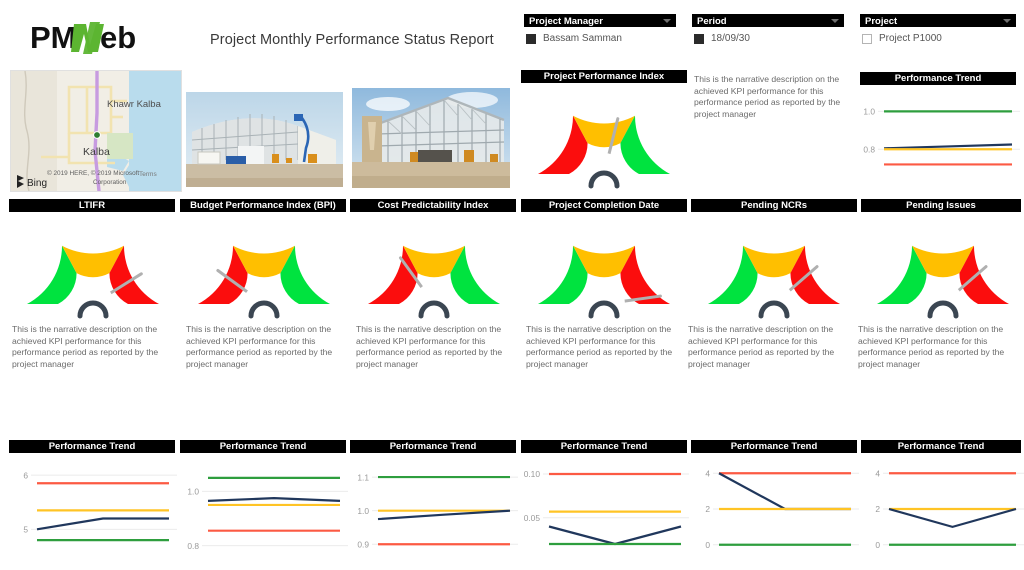 Image resolution: width=1024 pixels, height=570 pixels. I want to click on gauge-project-performance-index, so click(604, 138).